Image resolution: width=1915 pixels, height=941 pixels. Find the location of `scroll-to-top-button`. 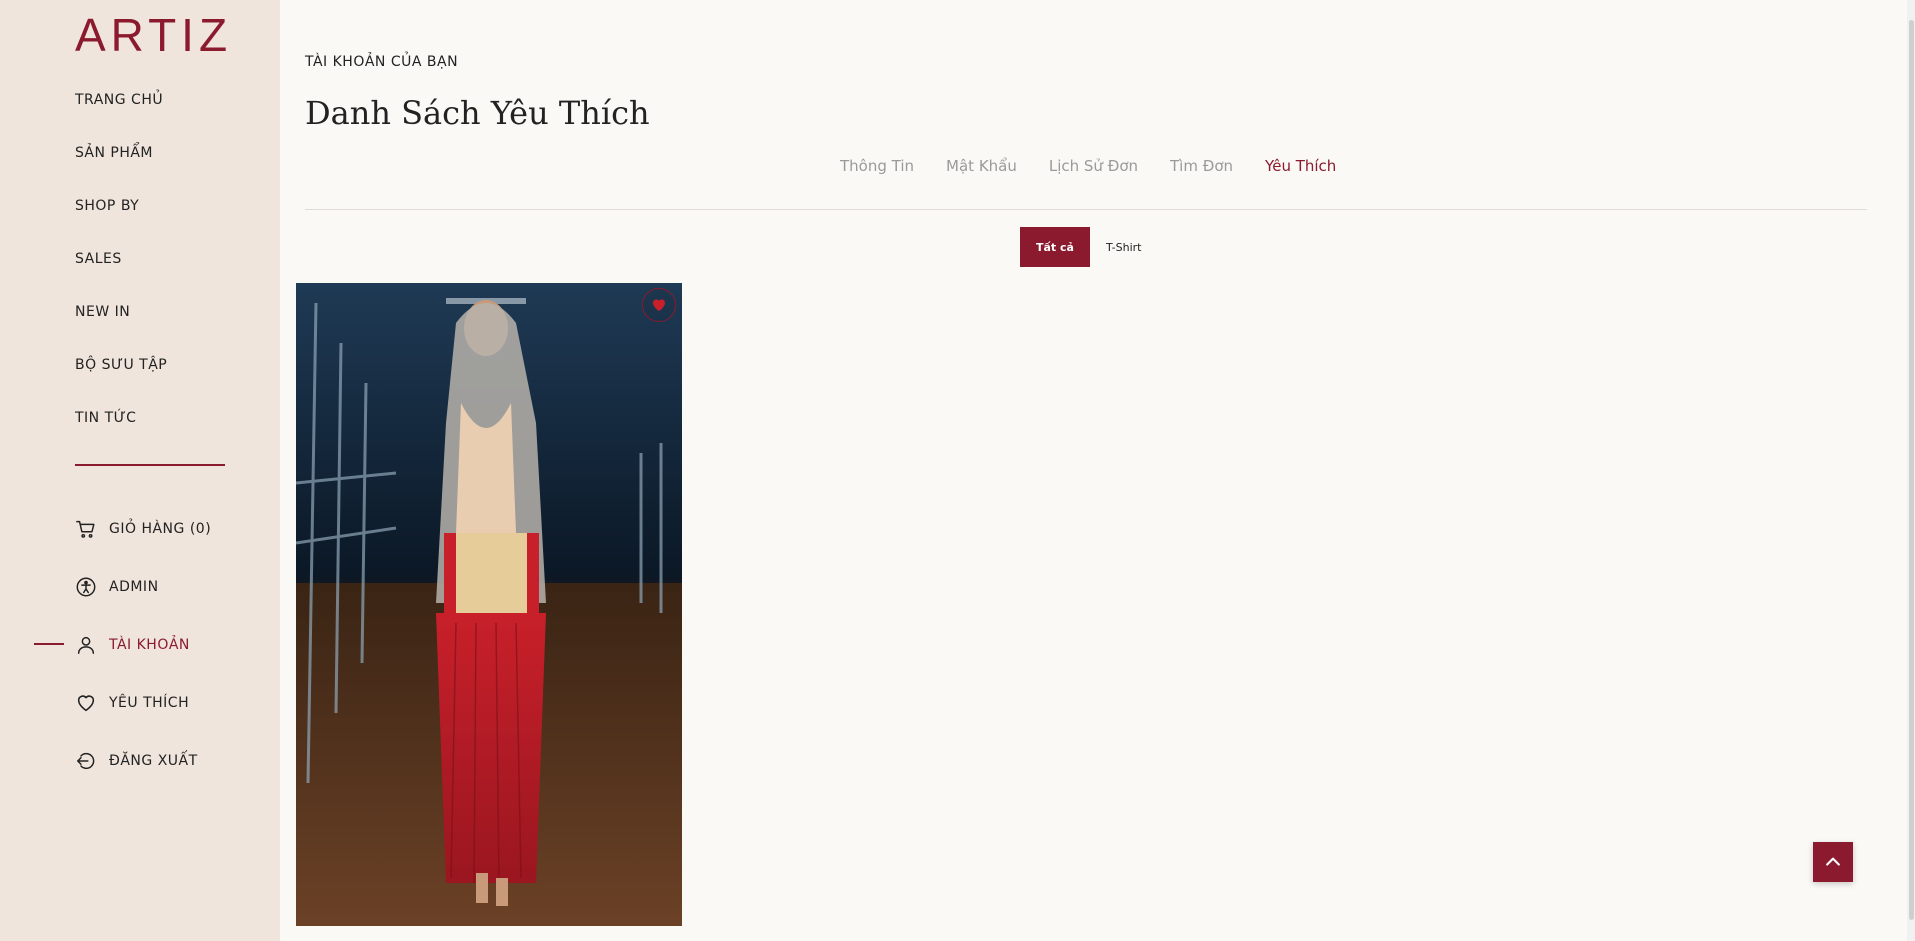

scroll-to-top-button is located at coordinates (1833, 862).